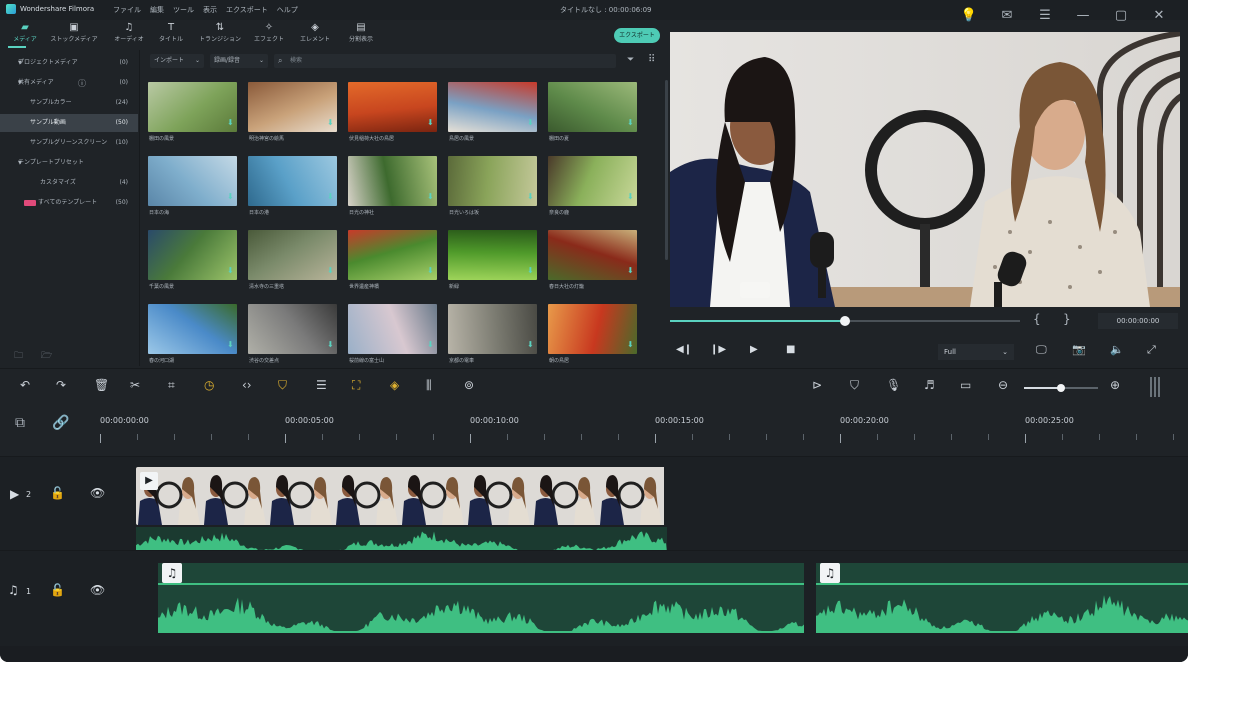  What do you see at coordinates (171, 385) in the screenshot?
I see `crop-icon: ⌗` at bounding box center [171, 385].